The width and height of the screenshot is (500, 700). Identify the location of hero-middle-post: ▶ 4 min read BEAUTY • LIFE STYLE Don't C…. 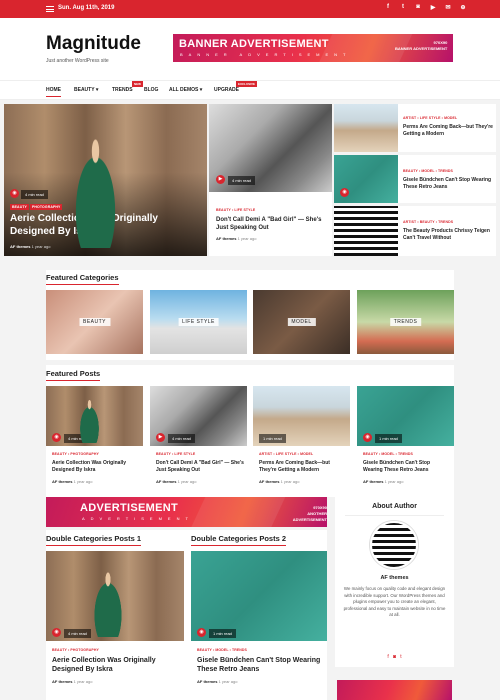
(270, 180).